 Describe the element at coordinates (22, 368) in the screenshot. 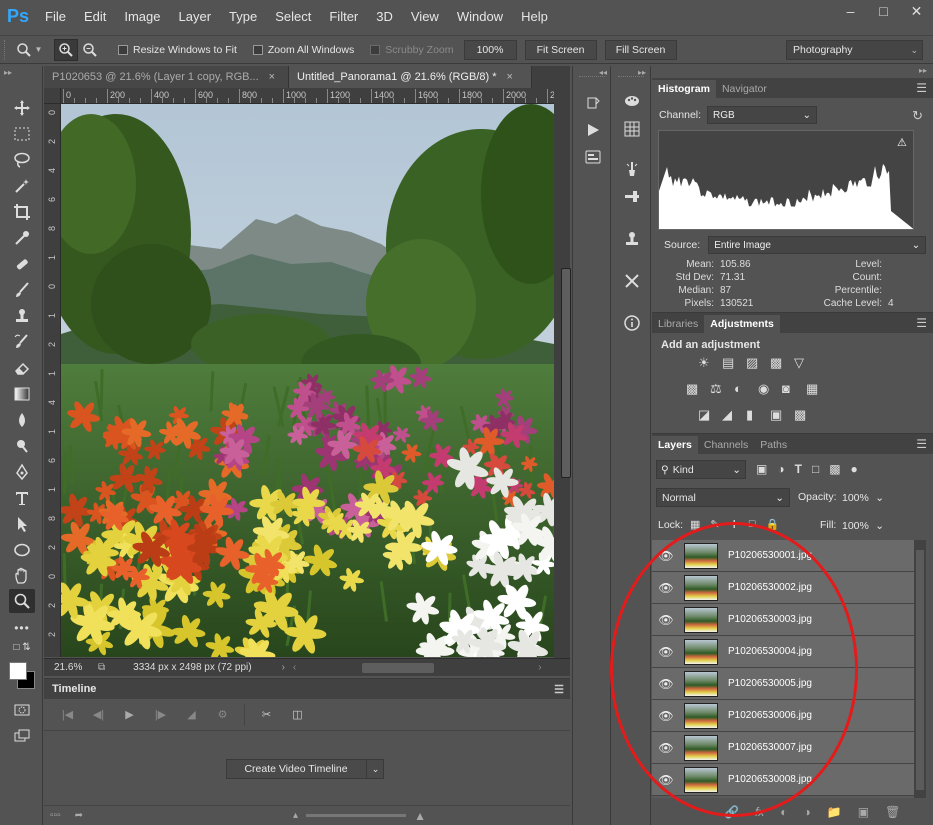

I see `eraser-icon` at that location.